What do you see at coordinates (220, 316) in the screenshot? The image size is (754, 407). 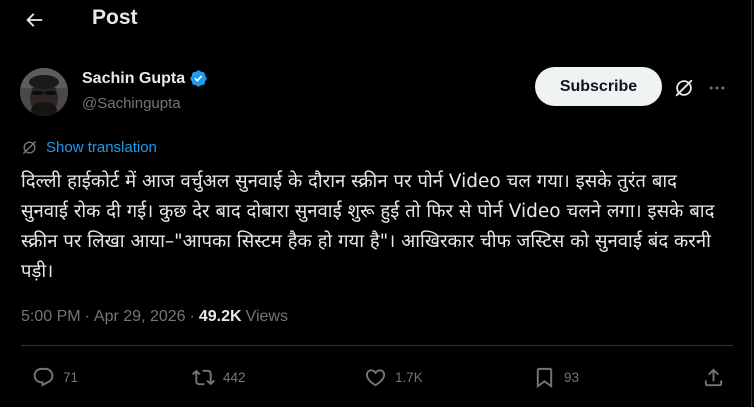 I see `views-count: 49.2K` at bounding box center [220, 316].